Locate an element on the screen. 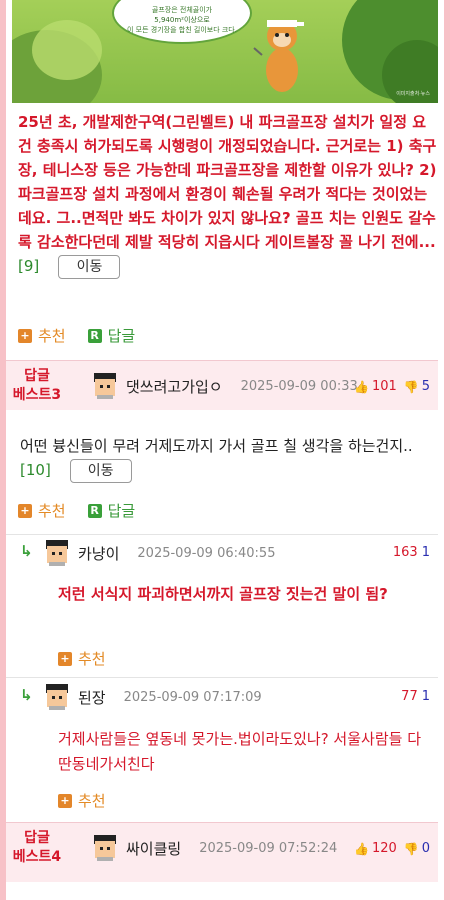  vote-counts: 👍 120 👎 0 is located at coordinates (392, 848).